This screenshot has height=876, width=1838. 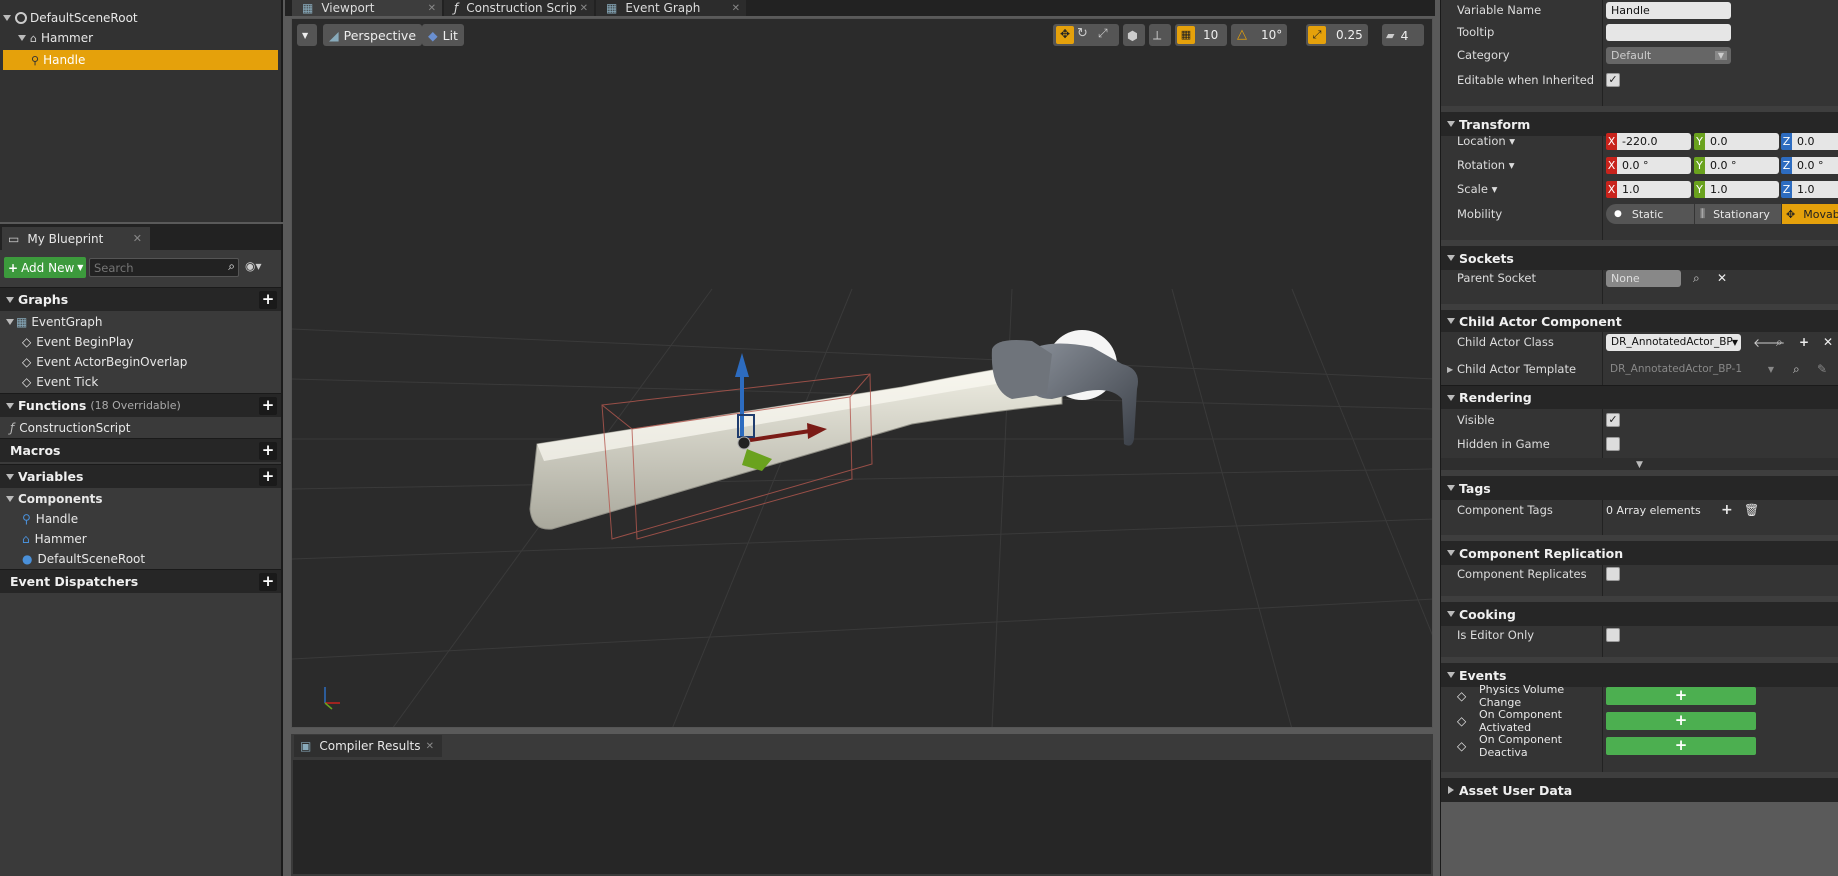 What do you see at coordinates (1134, 35) in the screenshot?
I see `world-local-button: ⬢` at bounding box center [1134, 35].